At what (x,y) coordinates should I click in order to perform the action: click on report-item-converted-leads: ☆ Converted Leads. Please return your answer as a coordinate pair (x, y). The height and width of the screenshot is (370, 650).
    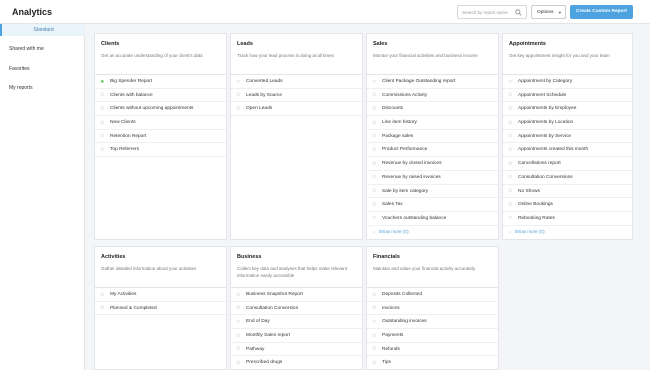
    Looking at the image, I should click on (296, 82).